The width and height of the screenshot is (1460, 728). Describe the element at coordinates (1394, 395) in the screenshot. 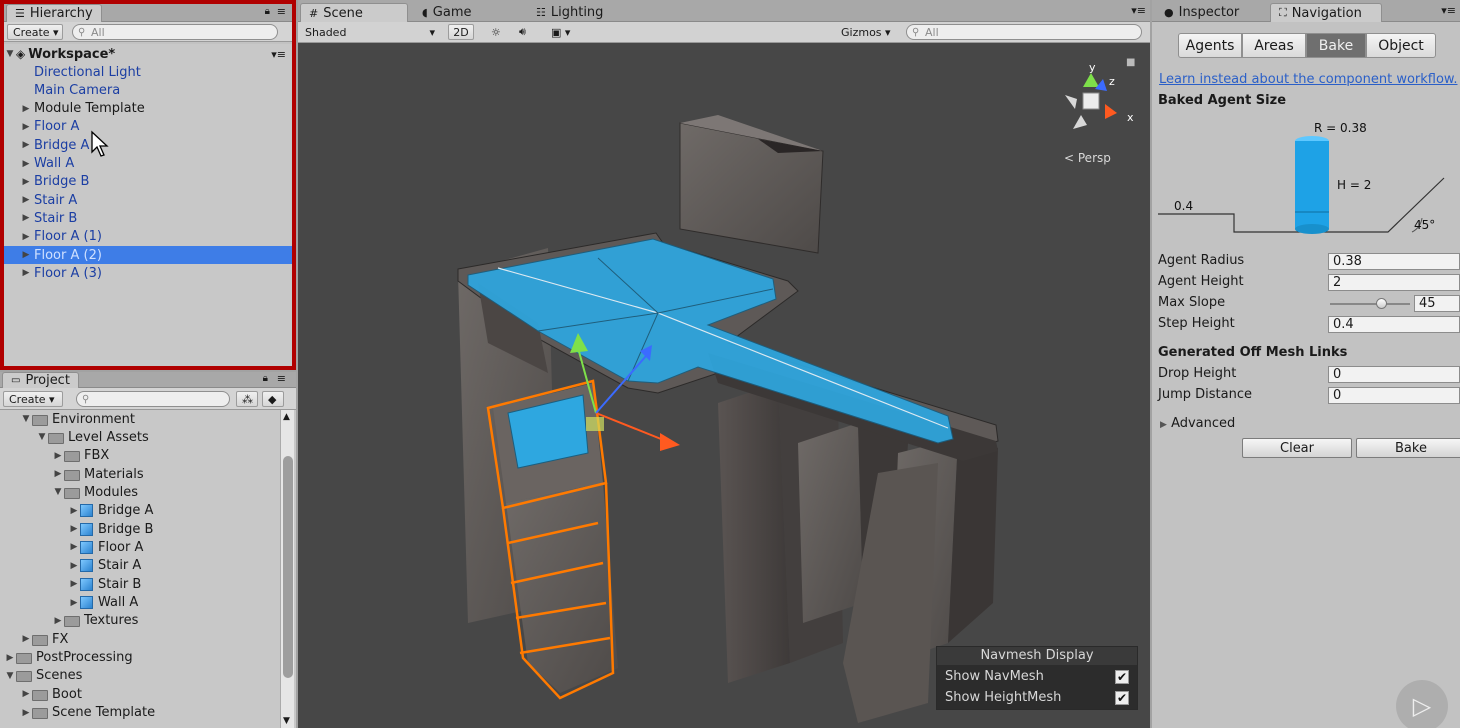

I see `jump-distance-input: 0` at that location.